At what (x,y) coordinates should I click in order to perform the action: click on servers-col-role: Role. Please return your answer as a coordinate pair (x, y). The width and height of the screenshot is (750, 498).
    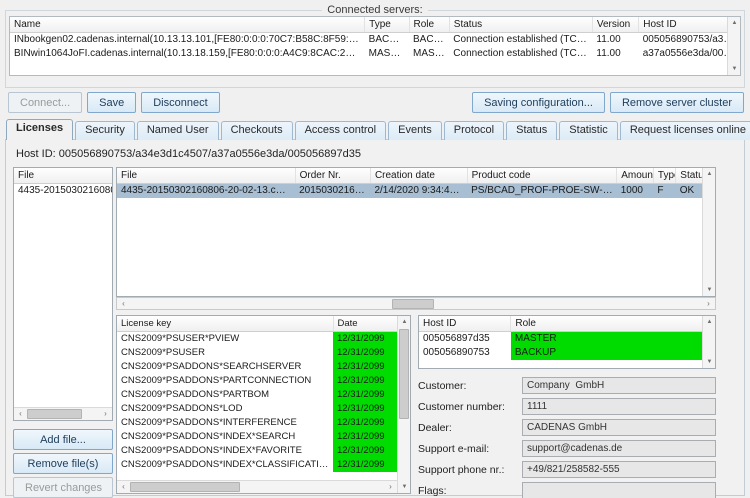
    Looking at the image, I should click on (429, 25).